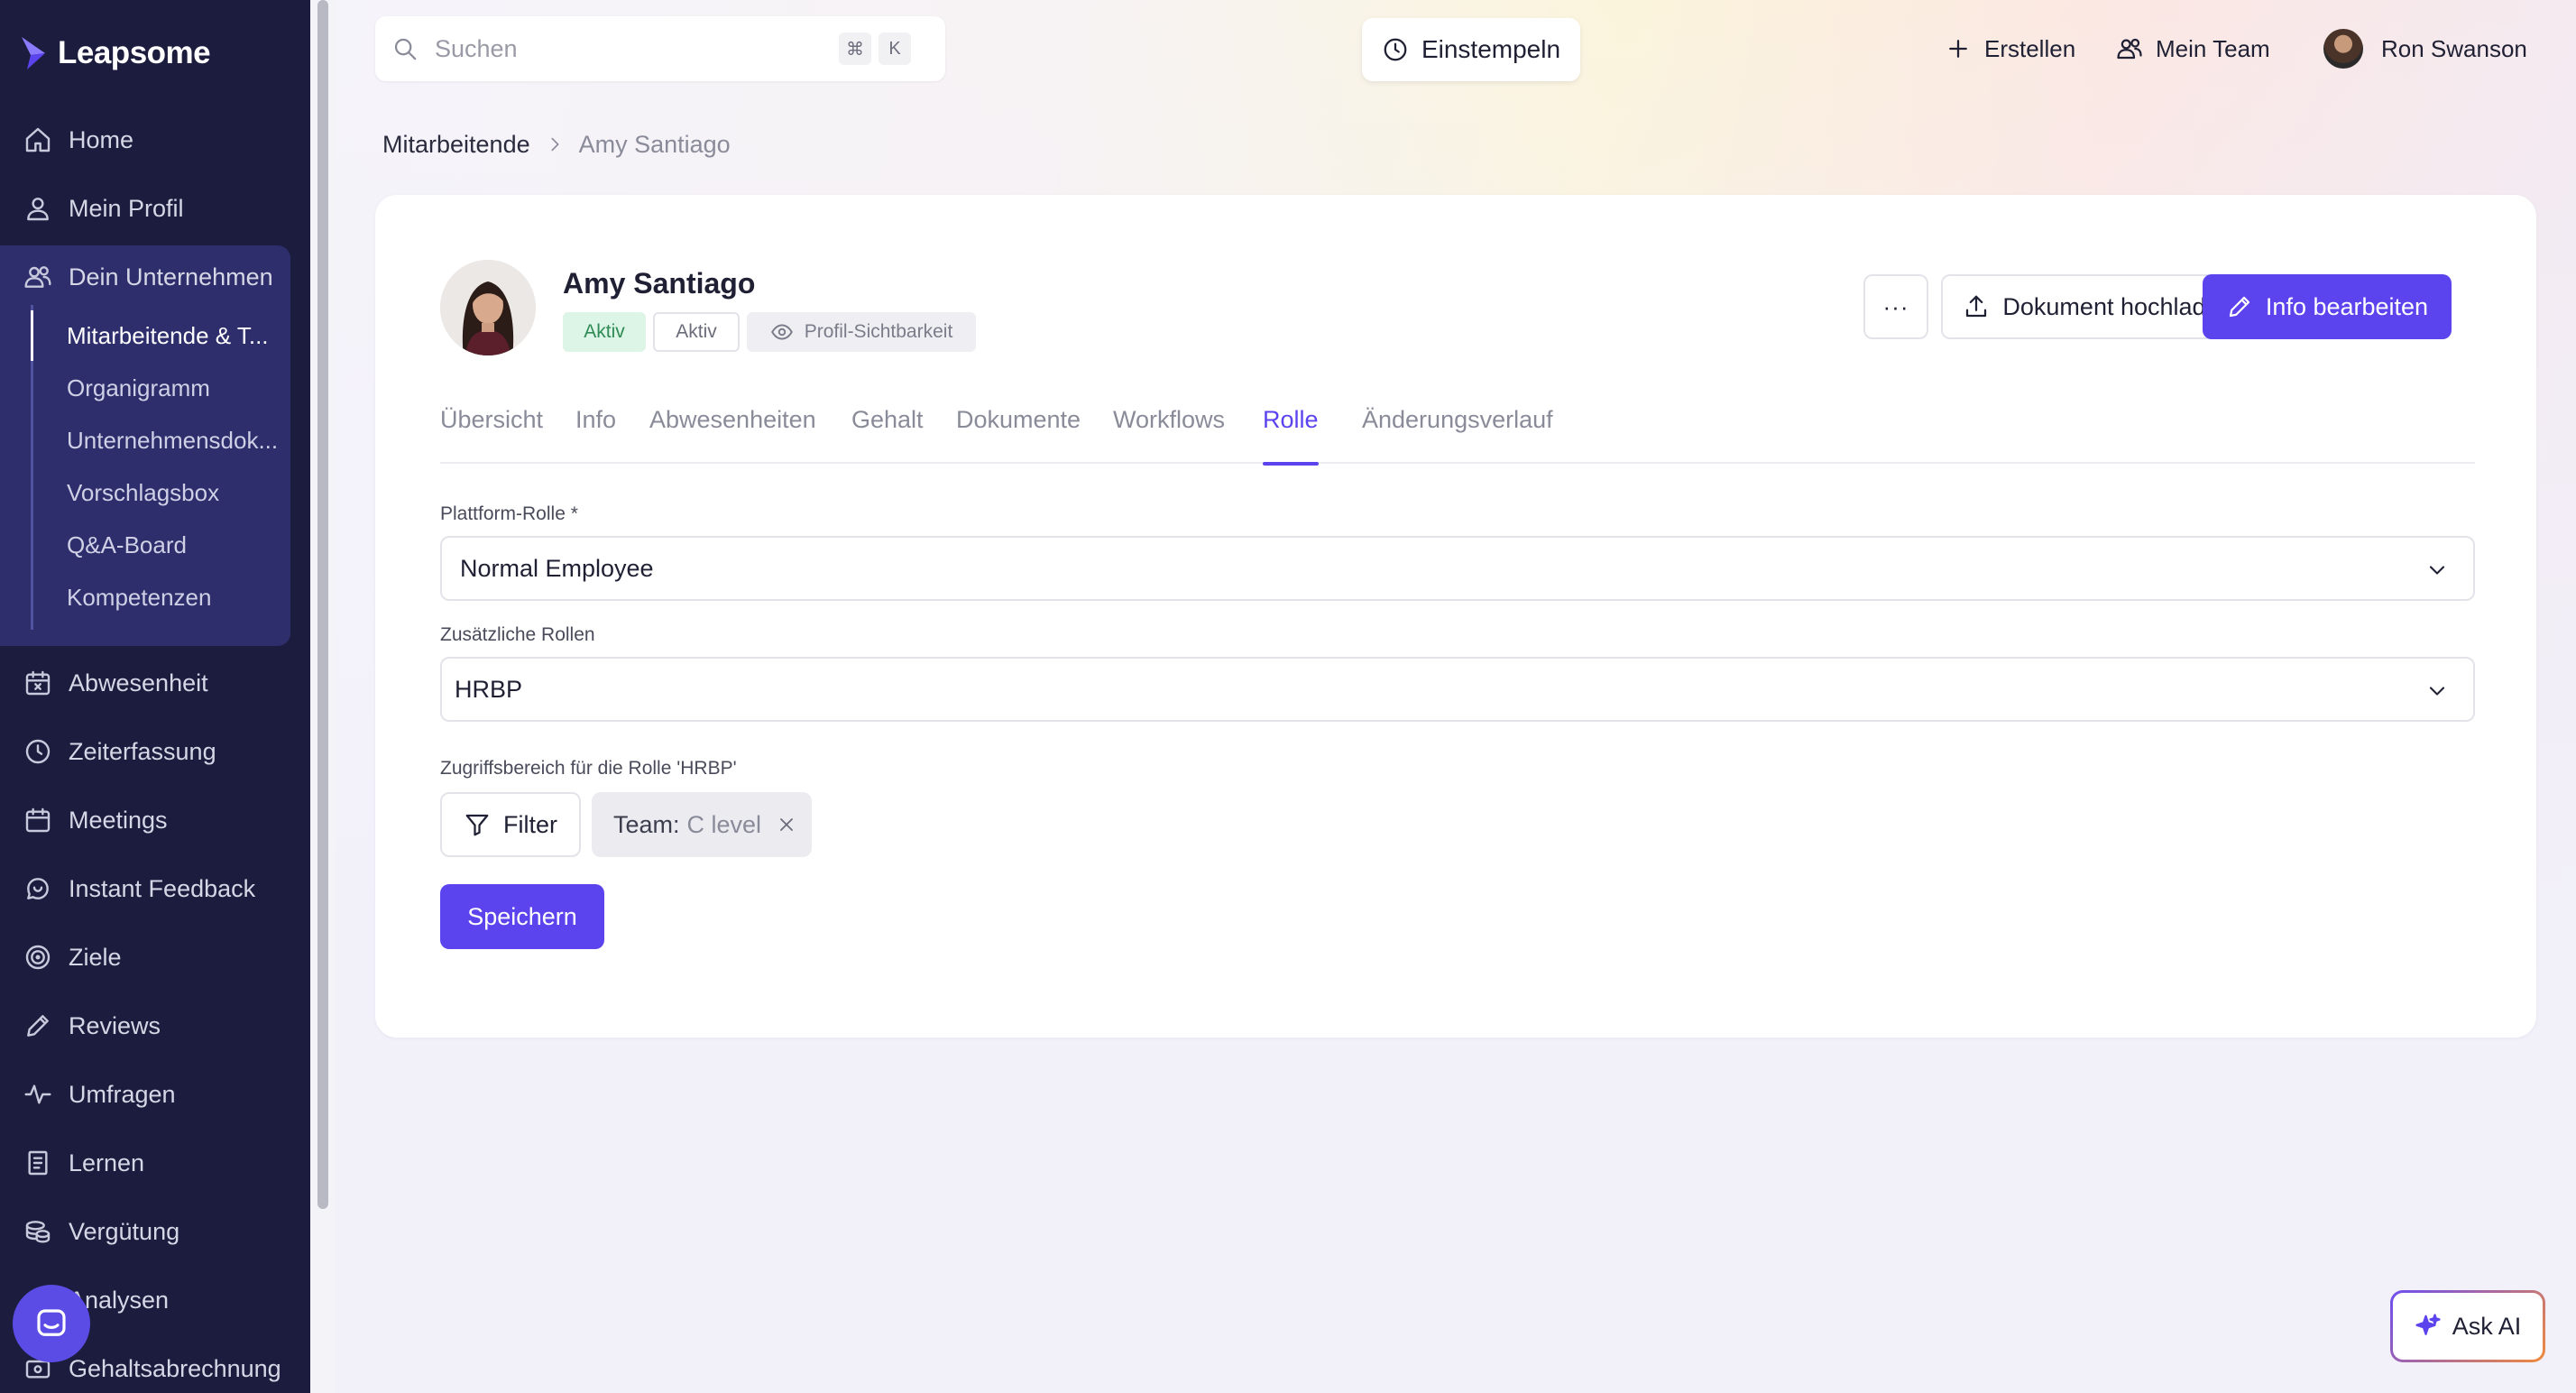 The width and height of the screenshot is (2576, 1393). I want to click on sidebar-item-dein-unternehmen: Dein Unternehmen, so click(155, 277).